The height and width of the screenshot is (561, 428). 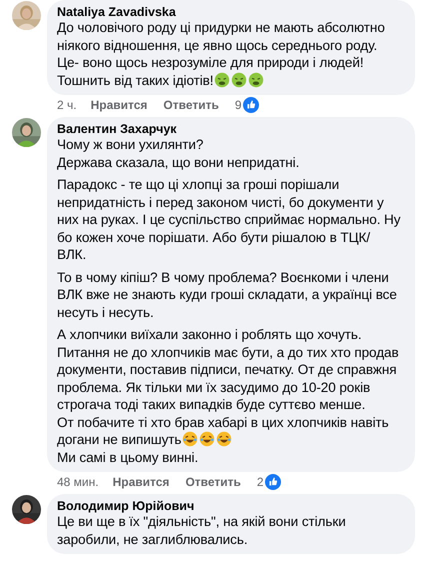 I want to click on like-count: 2, so click(x=260, y=482).